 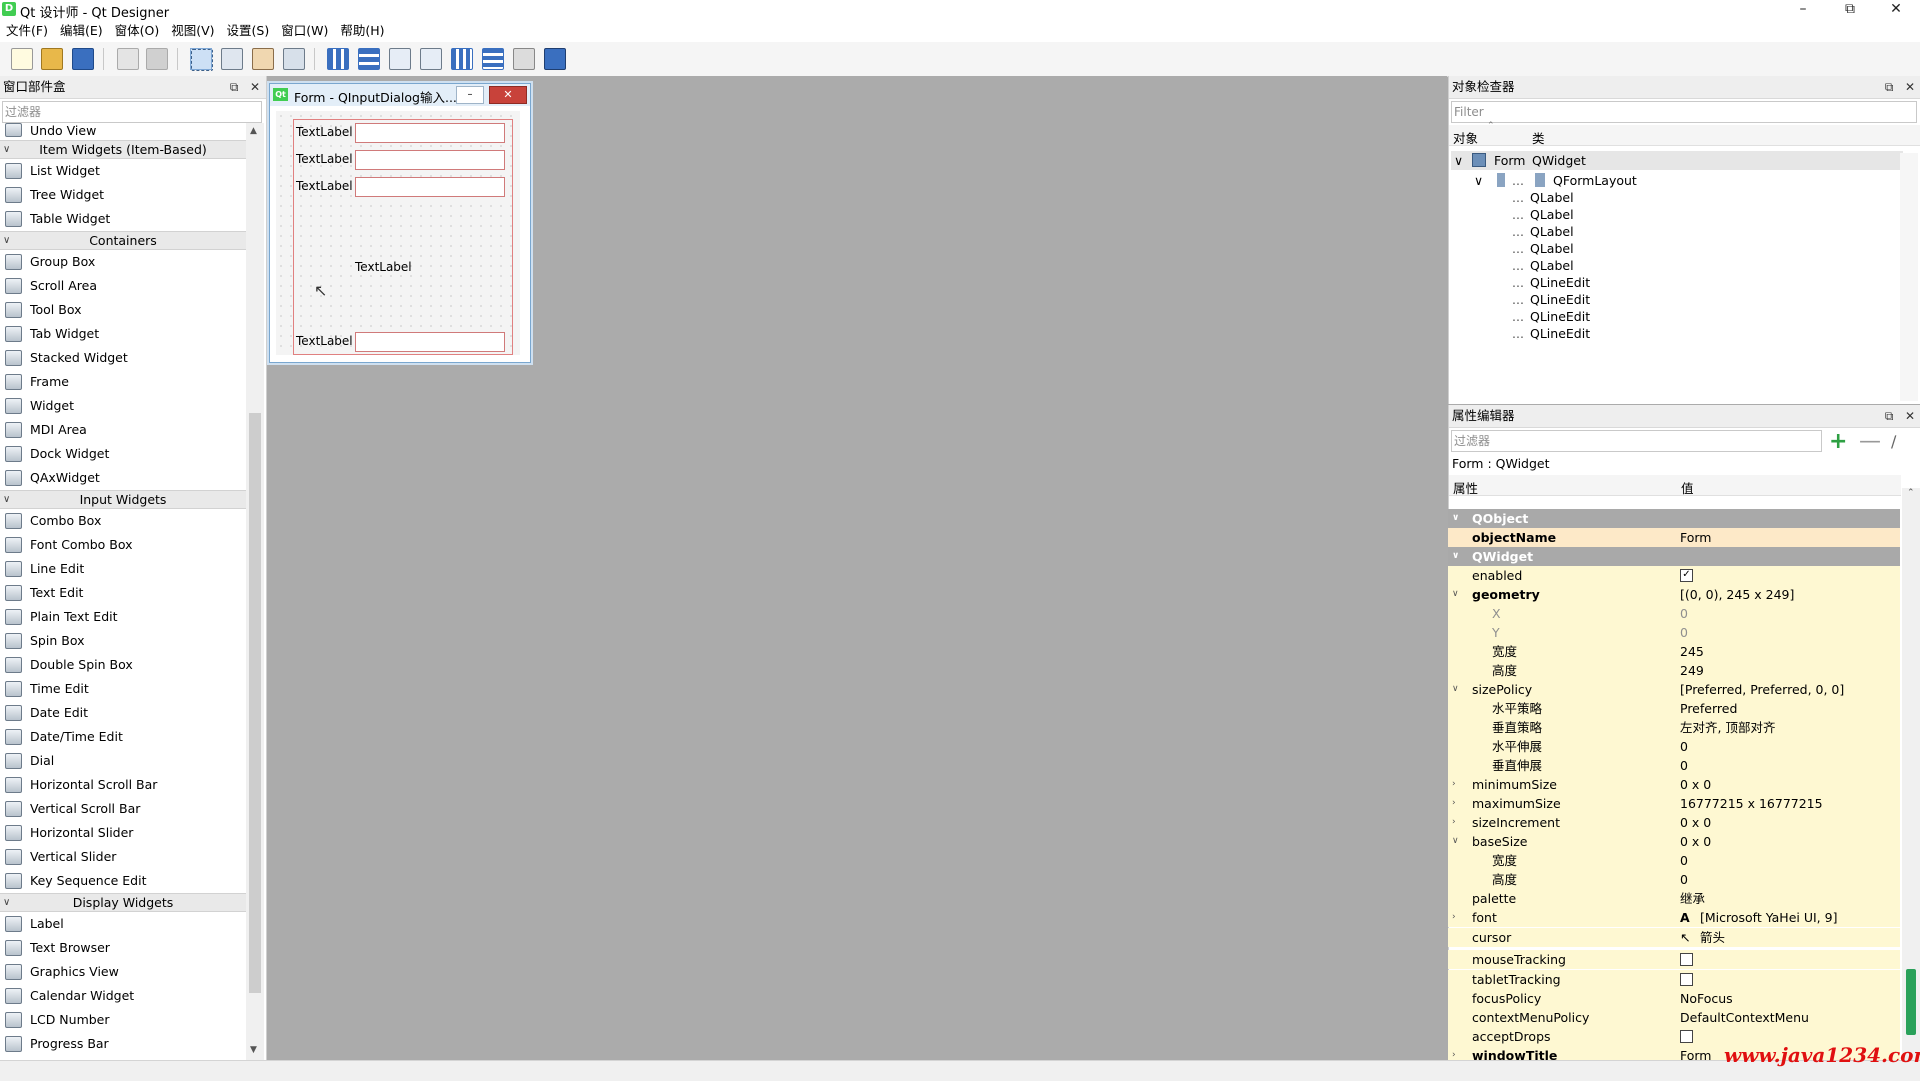 What do you see at coordinates (123, 689) in the screenshot?
I see `widget-item: Time Edit` at bounding box center [123, 689].